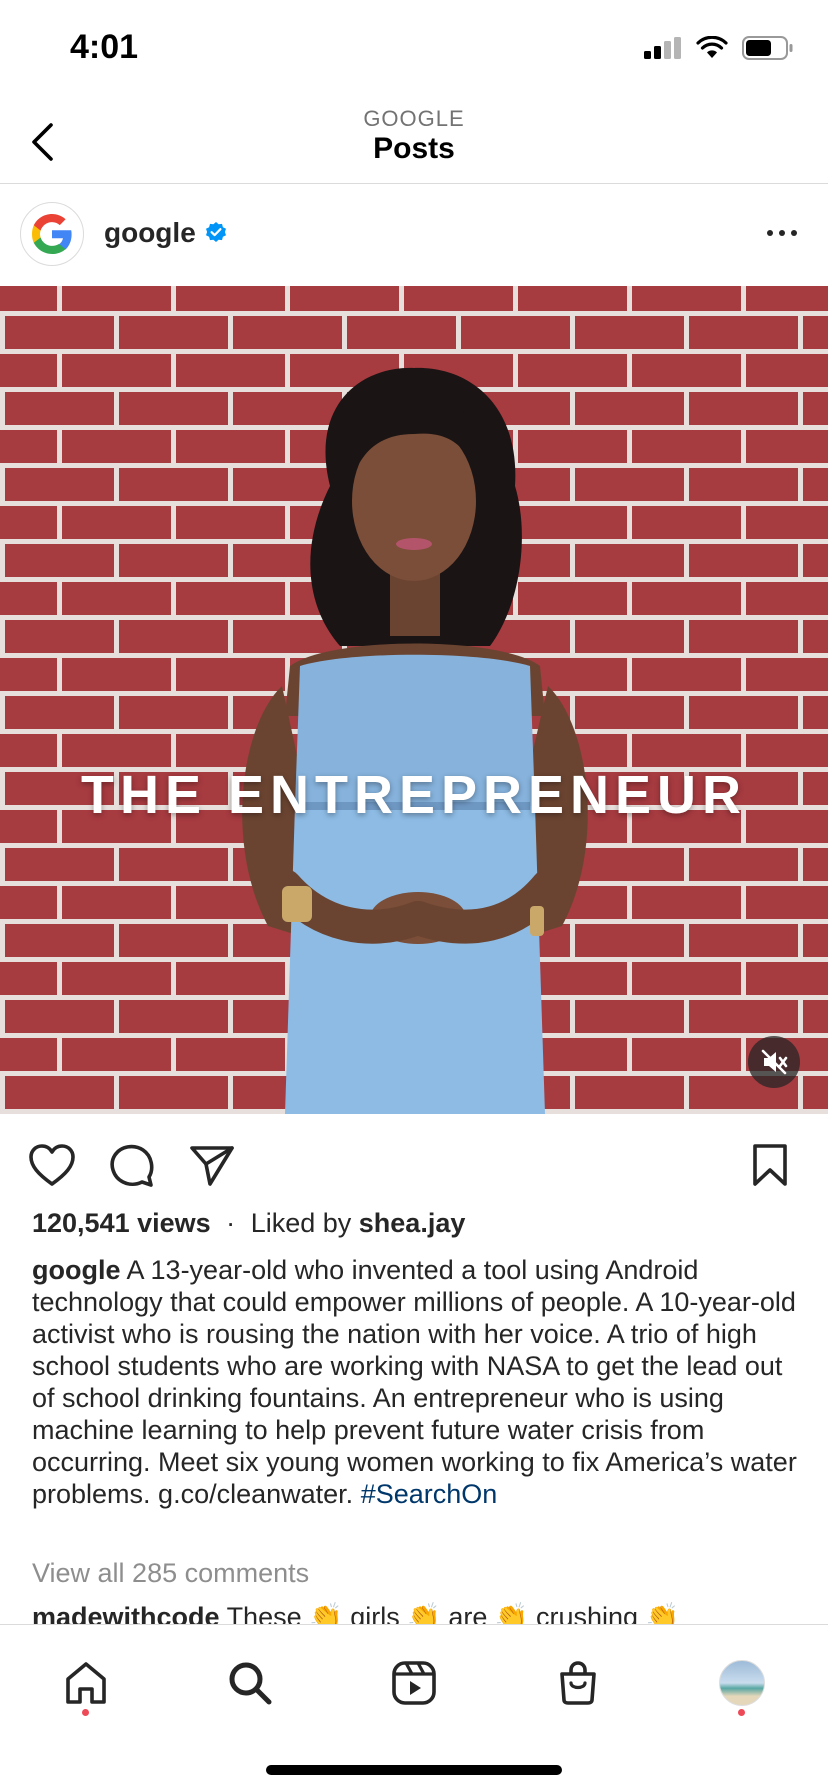 This screenshot has width=828, height=1792. Describe the element at coordinates (414, 795) in the screenshot. I see `video-overlay-title: THE ENTREPRENEUR` at that location.